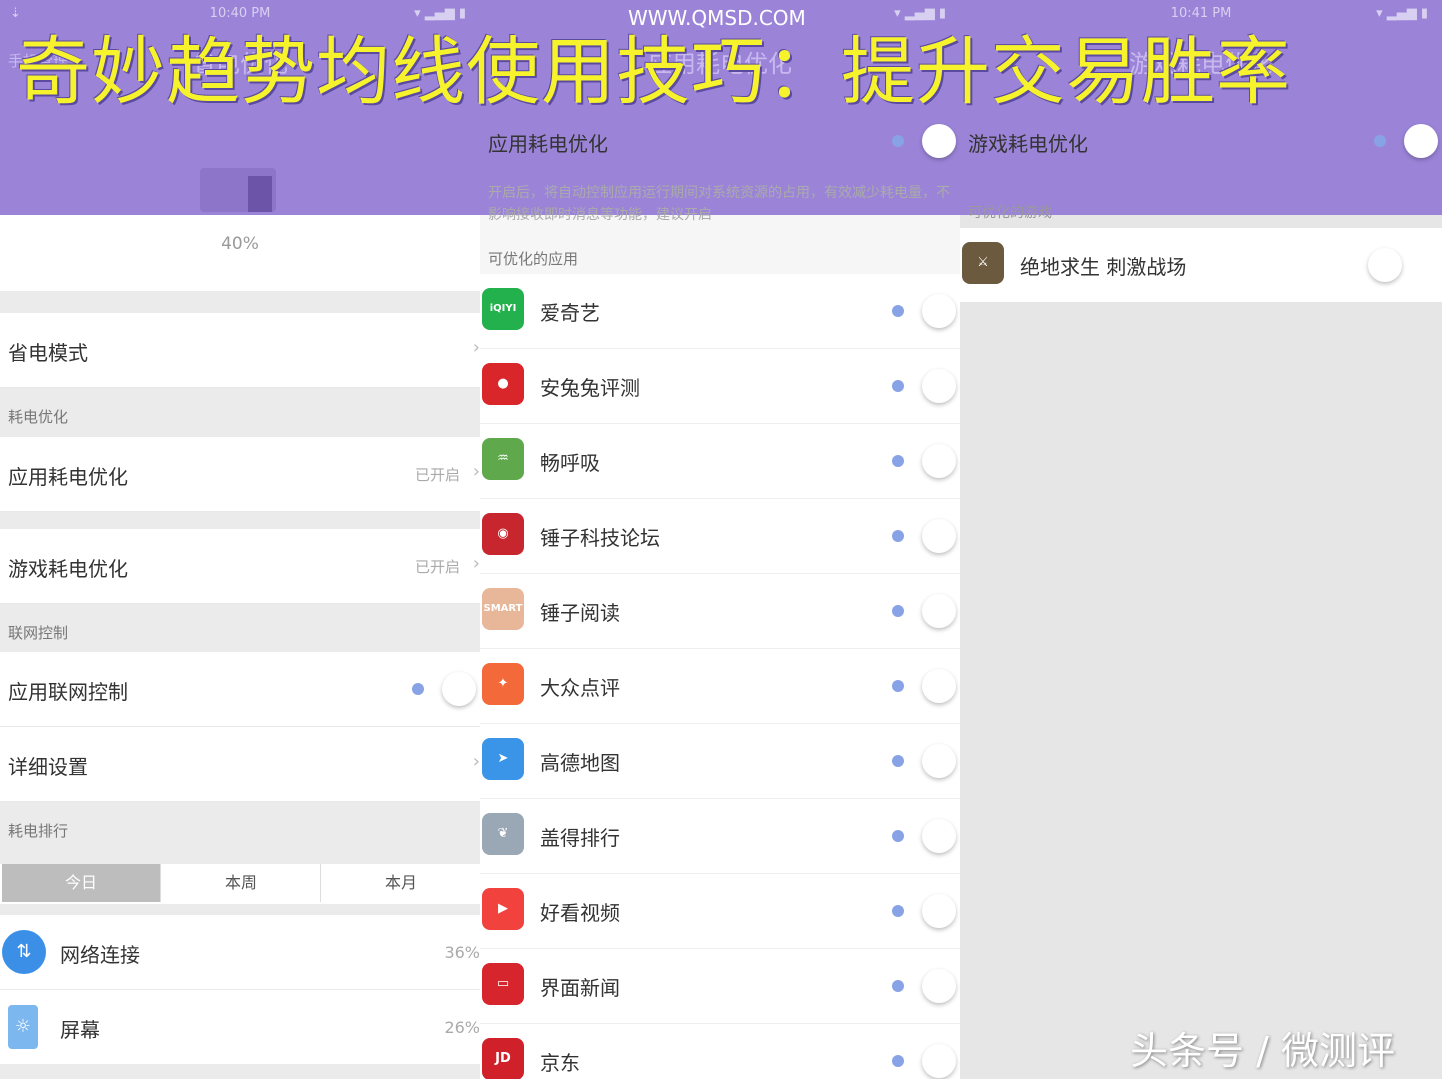 The width and height of the screenshot is (1442, 1079). I want to click on game-row: ⚔ 绝地求生 刺激战场, so click(1201, 265).